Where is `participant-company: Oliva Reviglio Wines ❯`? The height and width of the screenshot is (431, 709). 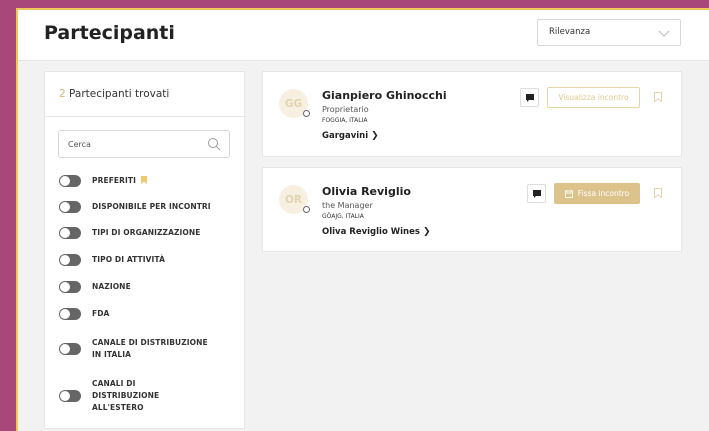 participant-company: Oliva Reviglio Wines ❯ is located at coordinates (376, 232).